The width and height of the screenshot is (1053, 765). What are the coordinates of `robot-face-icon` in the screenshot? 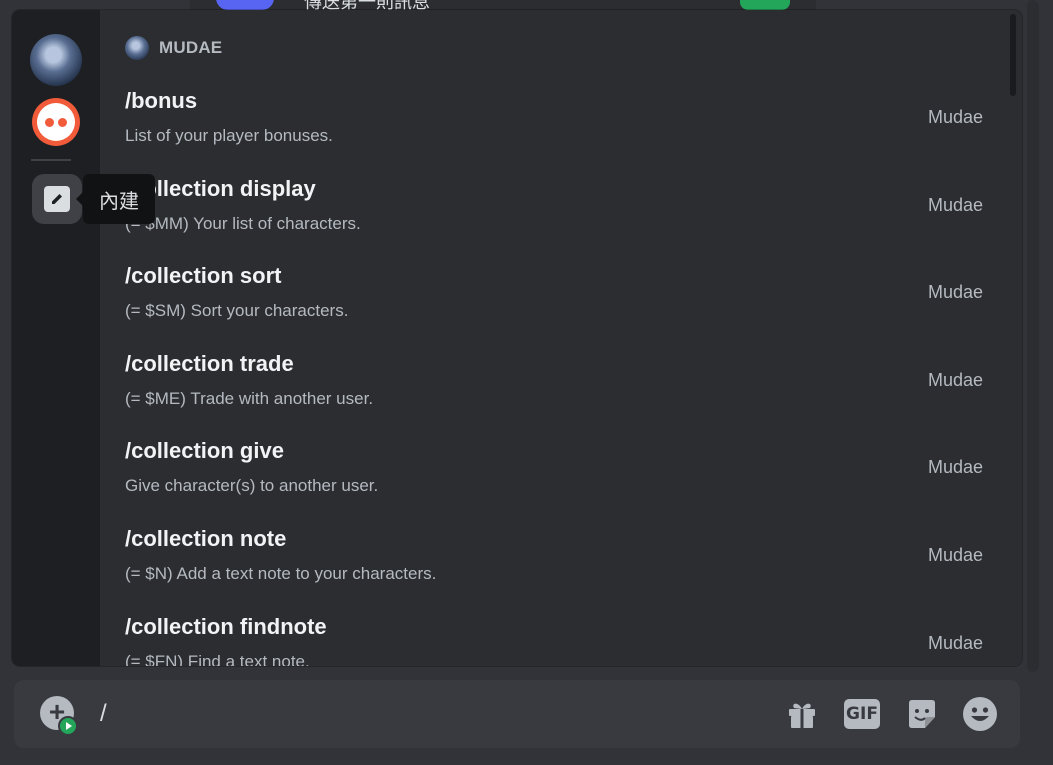 It's located at (56, 122).